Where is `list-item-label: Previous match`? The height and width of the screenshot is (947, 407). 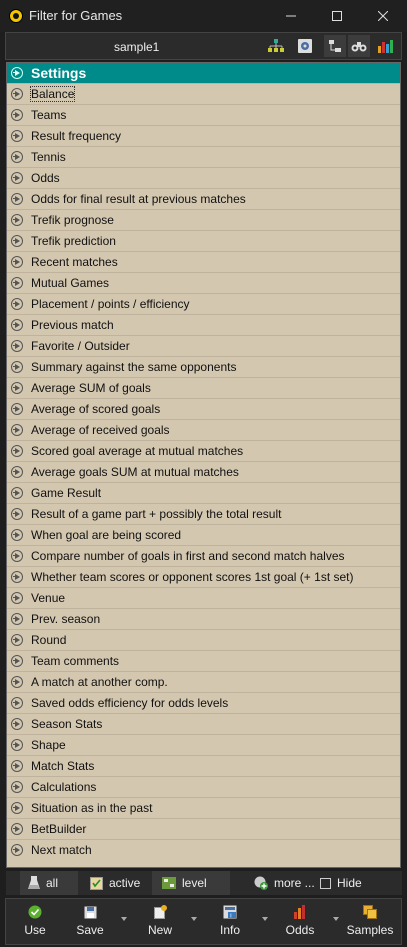 list-item-label: Previous match is located at coordinates (72, 325).